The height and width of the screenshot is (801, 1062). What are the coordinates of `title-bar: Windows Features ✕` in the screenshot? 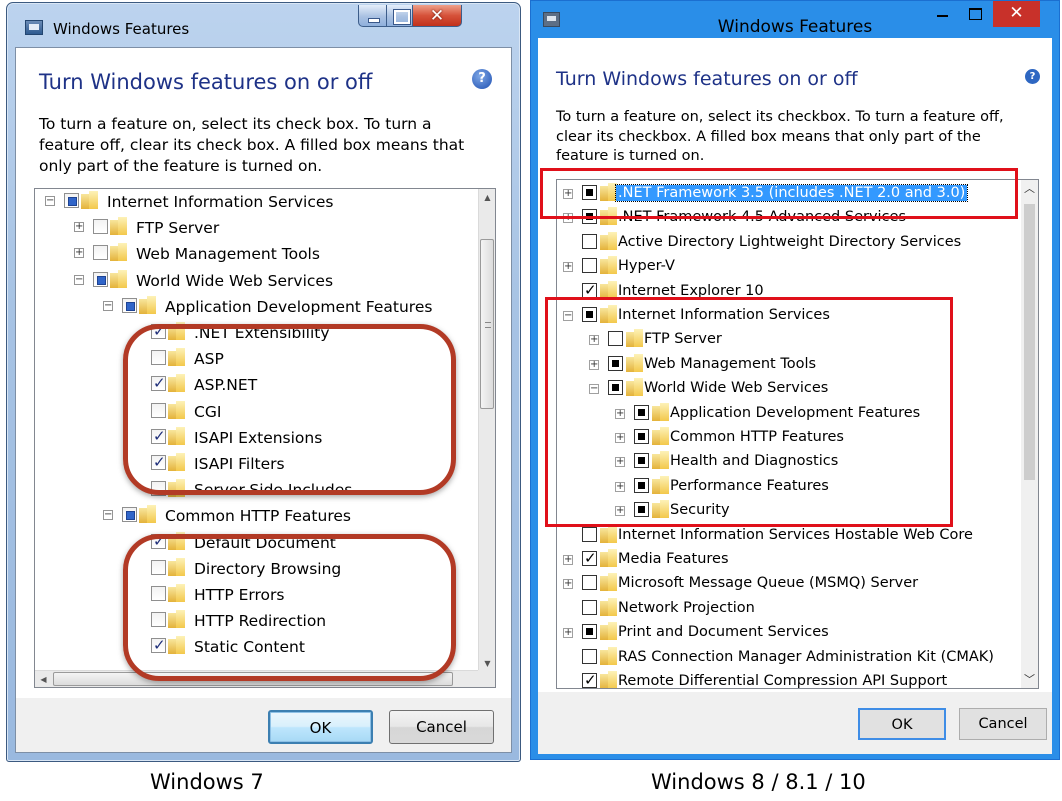 It's located at (263, 25).